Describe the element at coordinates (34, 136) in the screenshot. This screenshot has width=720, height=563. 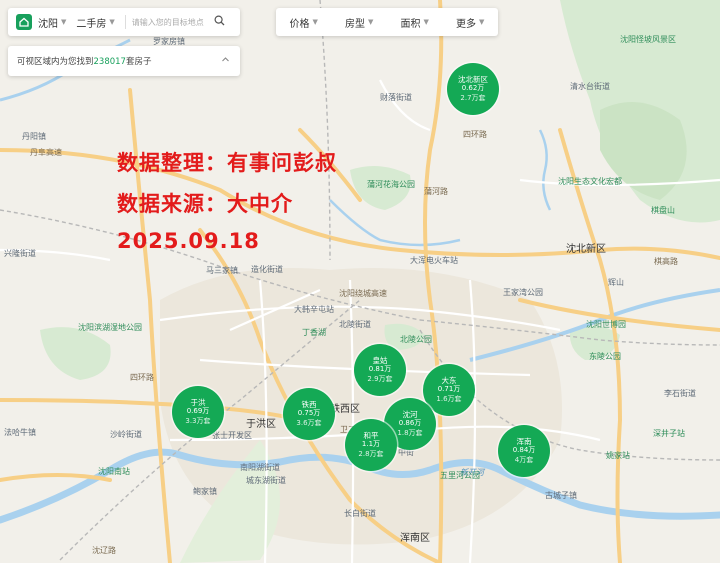
I see `map-label: 丹阳镇` at that location.